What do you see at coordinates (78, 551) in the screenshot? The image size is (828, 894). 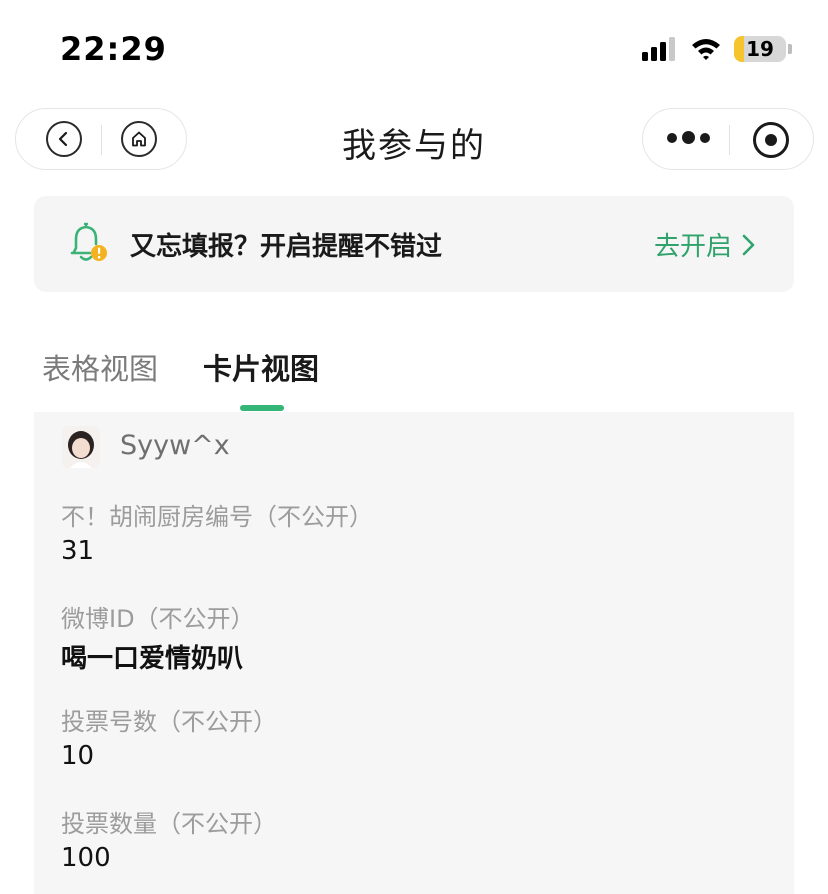 I see `field-value-kitchen-number: 31` at bounding box center [78, 551].